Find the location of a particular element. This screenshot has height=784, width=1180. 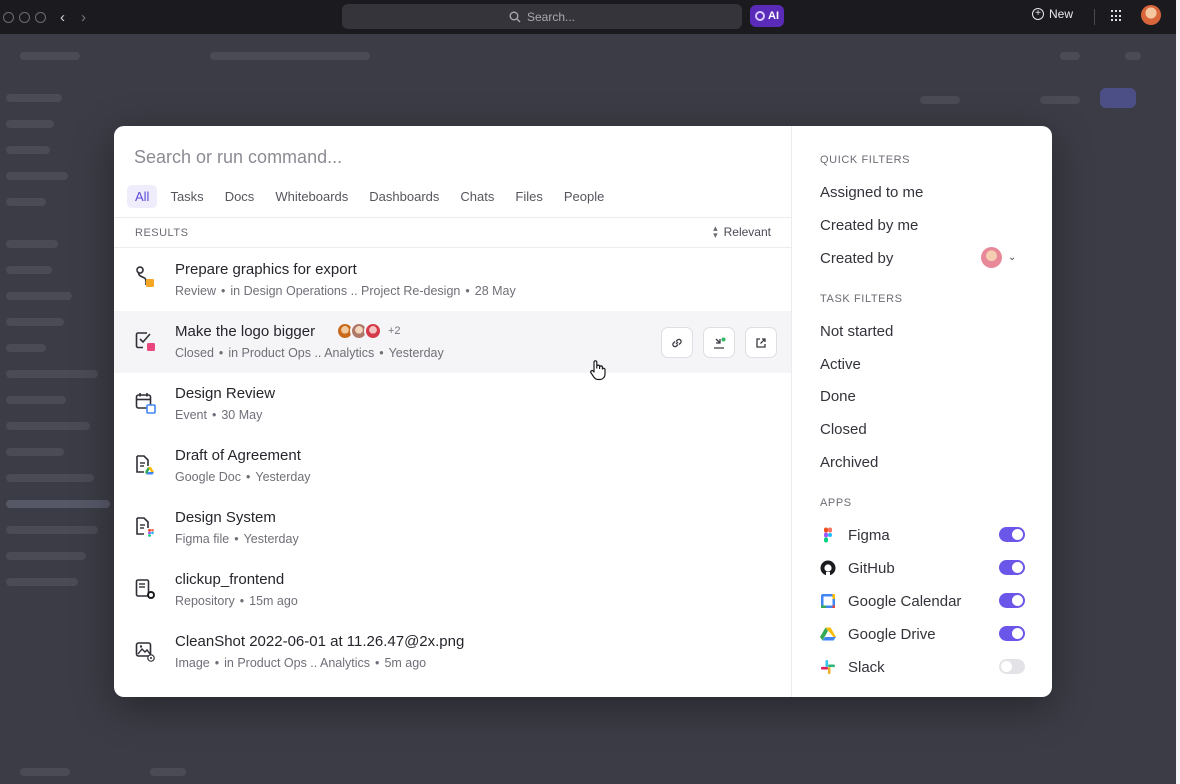

filter-active: Active is located at coordinates (840, 364).